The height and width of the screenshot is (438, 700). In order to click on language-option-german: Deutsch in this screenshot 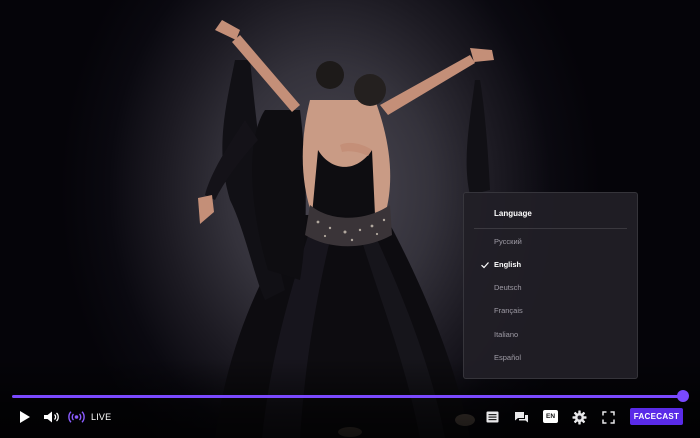, I will do `click(550, 288)`.